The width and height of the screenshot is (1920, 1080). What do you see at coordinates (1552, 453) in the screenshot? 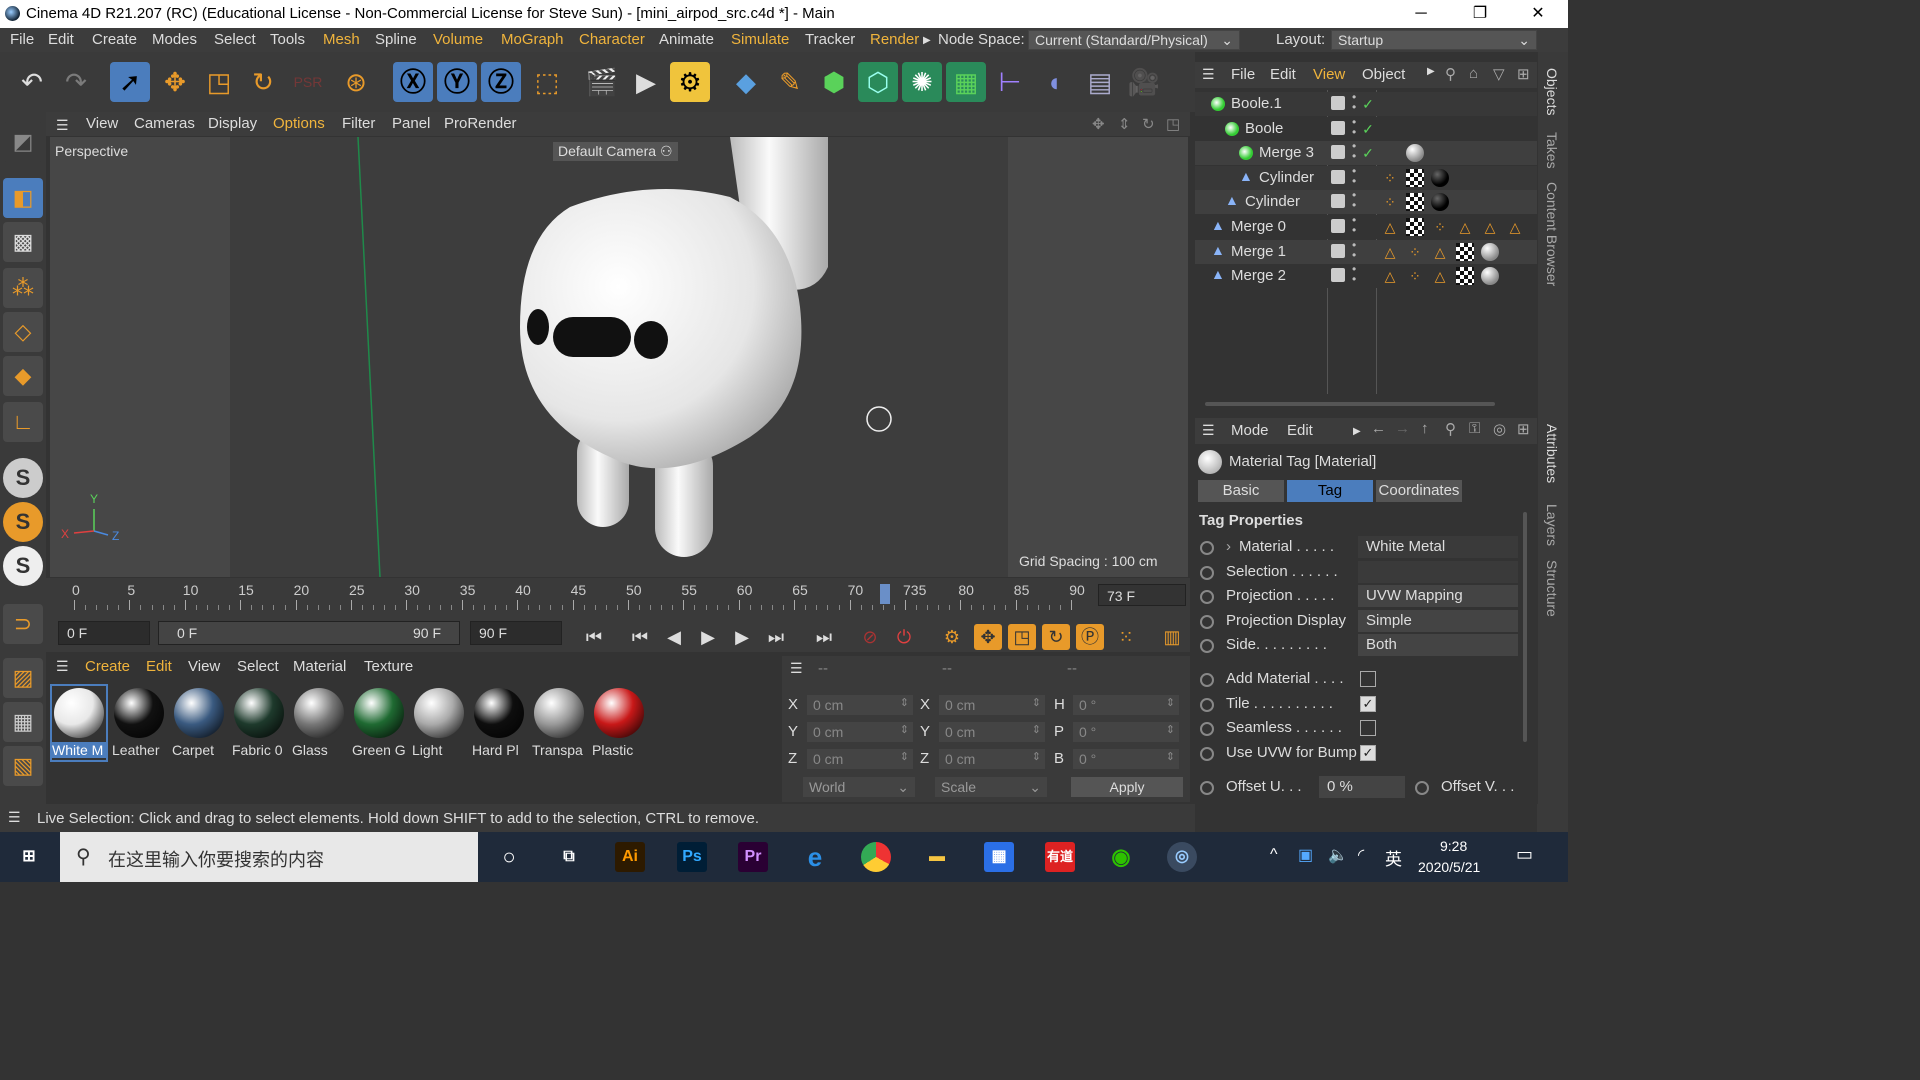
I see `side-tab-attributes: Attributes` at bounding box center [1552, 453].